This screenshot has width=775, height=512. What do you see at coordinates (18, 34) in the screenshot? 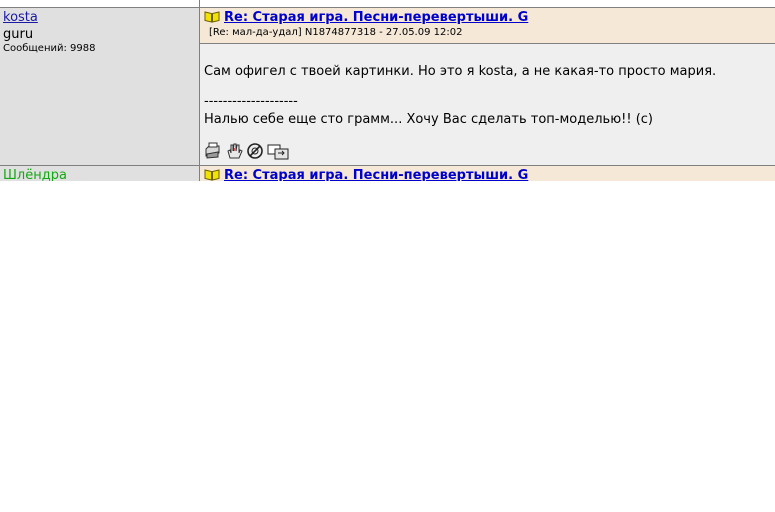
I see `author-title: guru` at bounding box center [18, 34].